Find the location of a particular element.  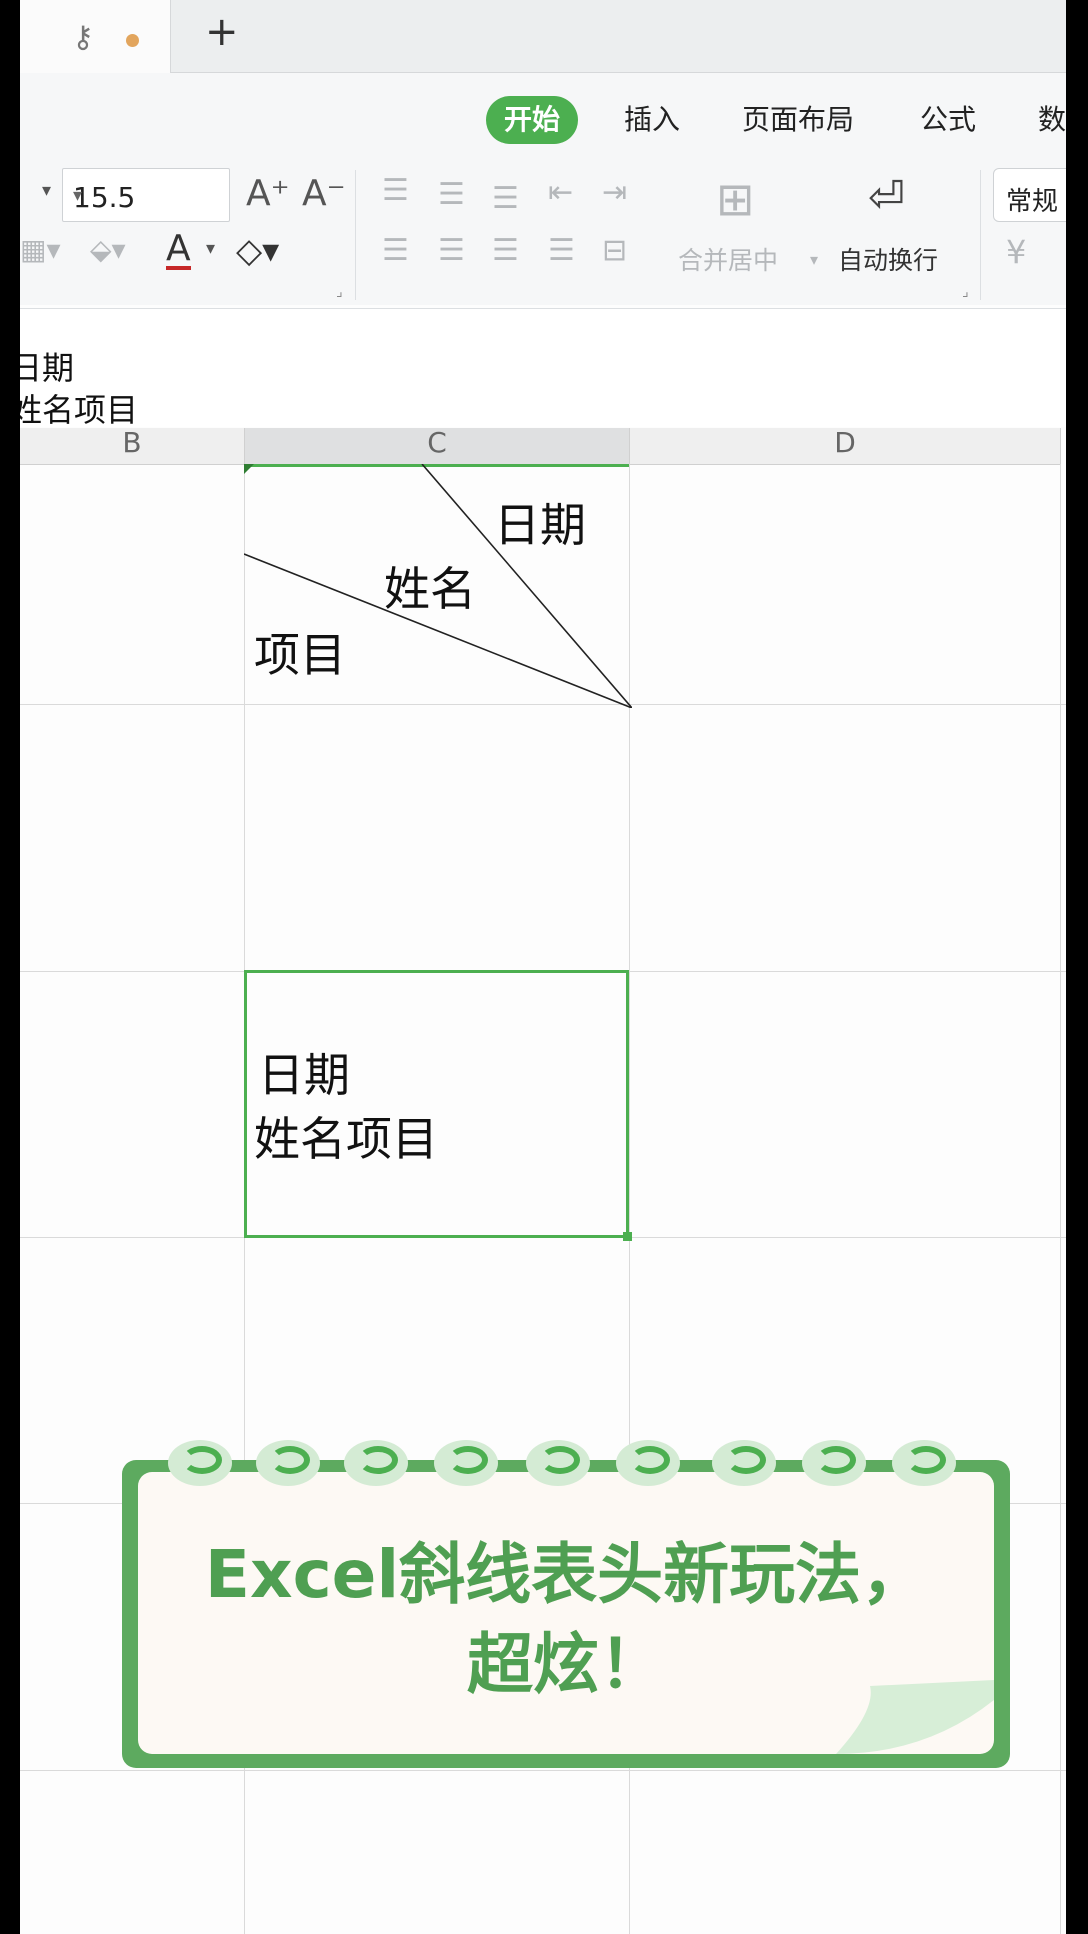

banner-line-2: 超炫！ is located at coordinates (566, 1664).